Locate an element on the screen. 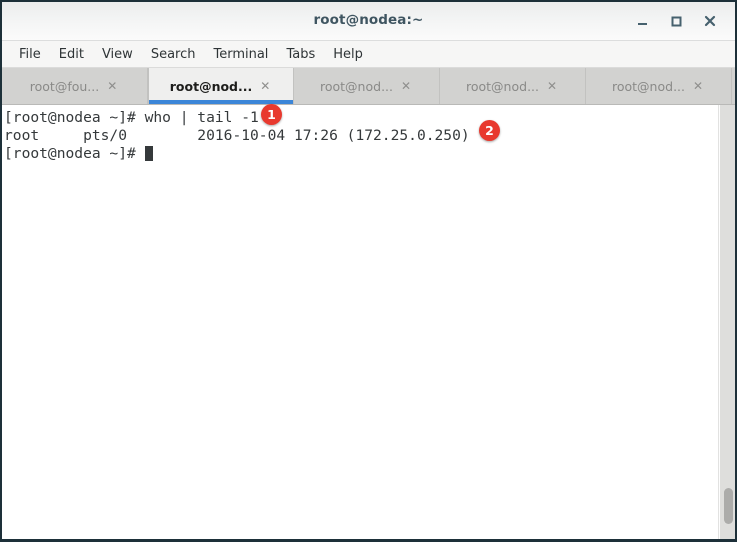 The width and height of the screenshot is (737, 542). window-controls is located at coordinates (676, 21).